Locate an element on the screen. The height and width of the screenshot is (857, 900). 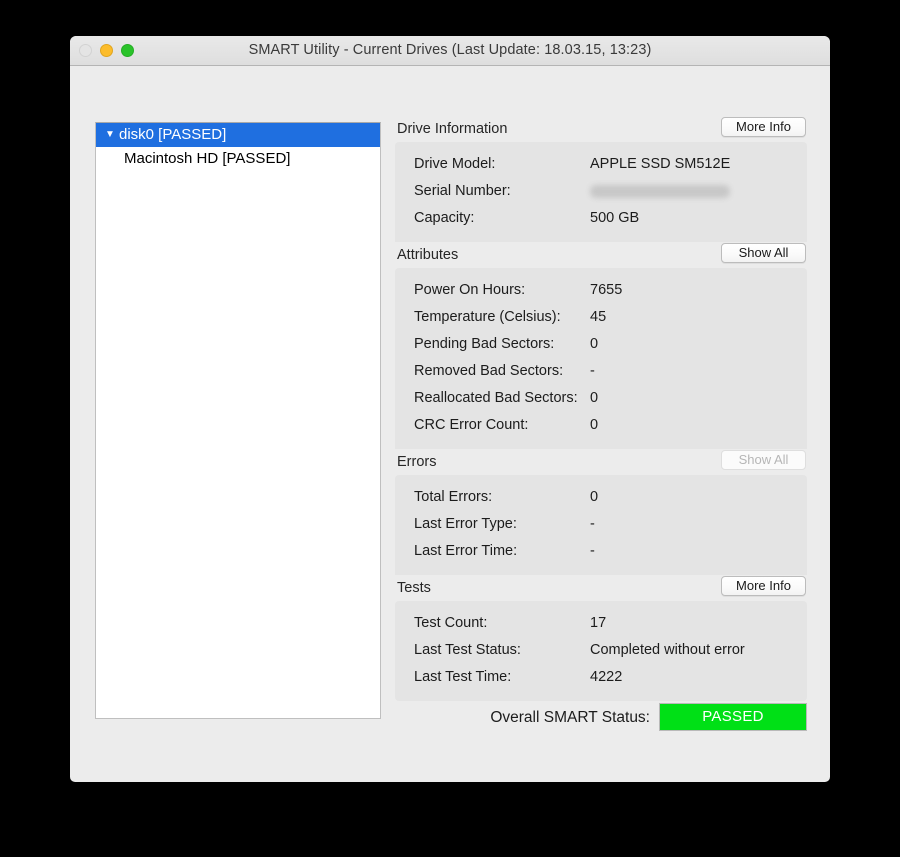
detail-row-label: Power On Hours: is located at coordinates (470, 290).